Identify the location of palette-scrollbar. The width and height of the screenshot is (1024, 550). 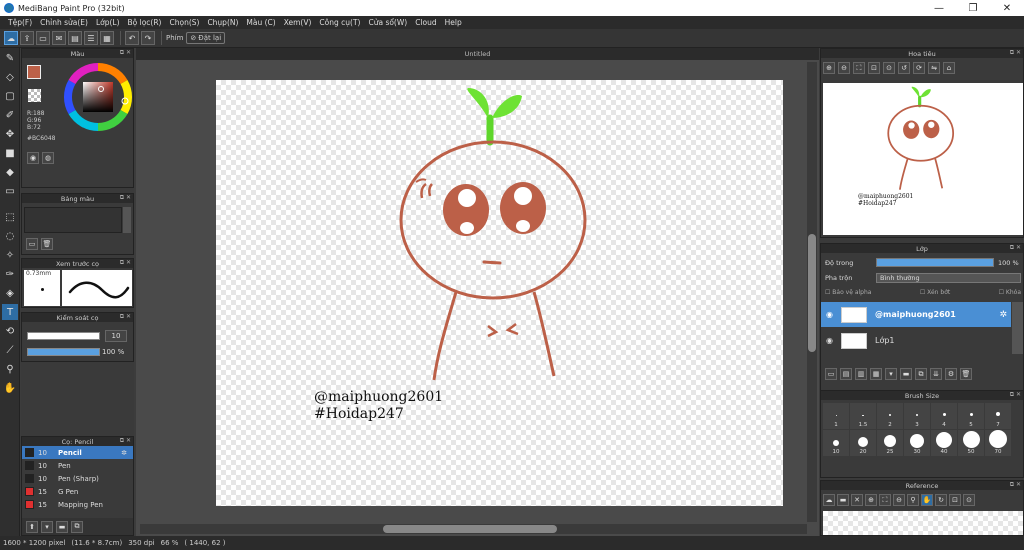
(127, 220).